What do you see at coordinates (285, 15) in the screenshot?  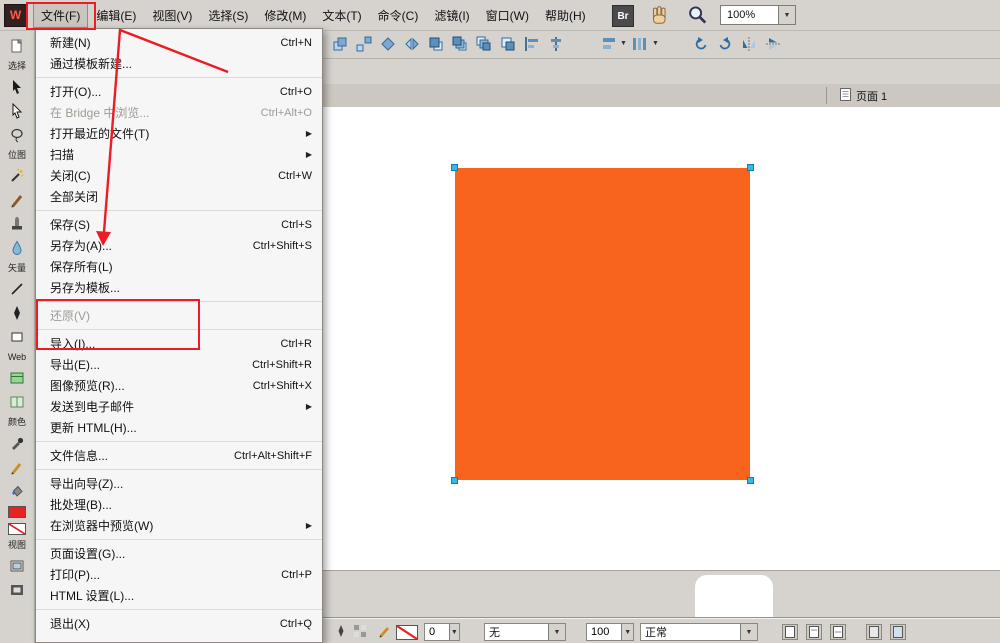 I see `menu-modify: 修改(M)` at bounding box center [285, 15].